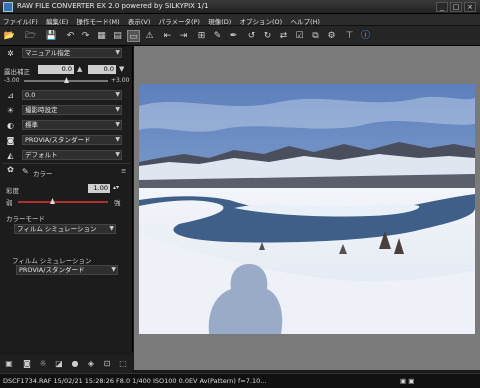  I want to click on exposure-down-icon: ▼, so click(121, 69).